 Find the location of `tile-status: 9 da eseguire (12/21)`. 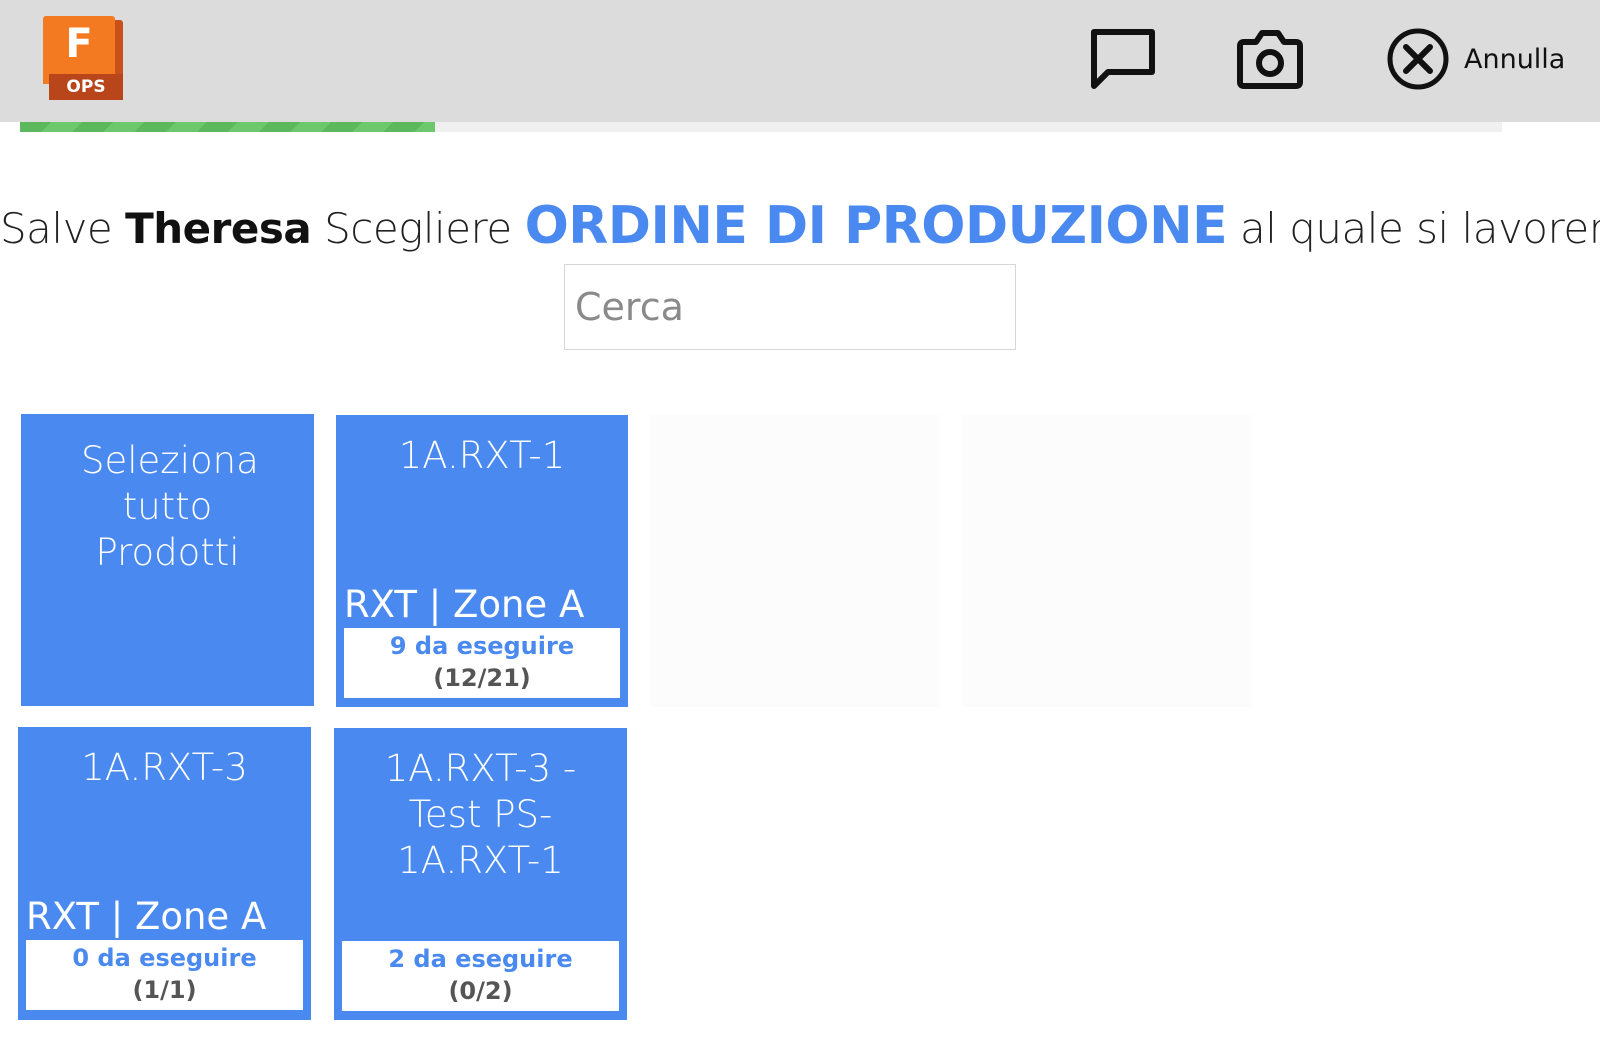

tile-status: 9 da eseguire (12/21) is located at coordinates (482, 663).